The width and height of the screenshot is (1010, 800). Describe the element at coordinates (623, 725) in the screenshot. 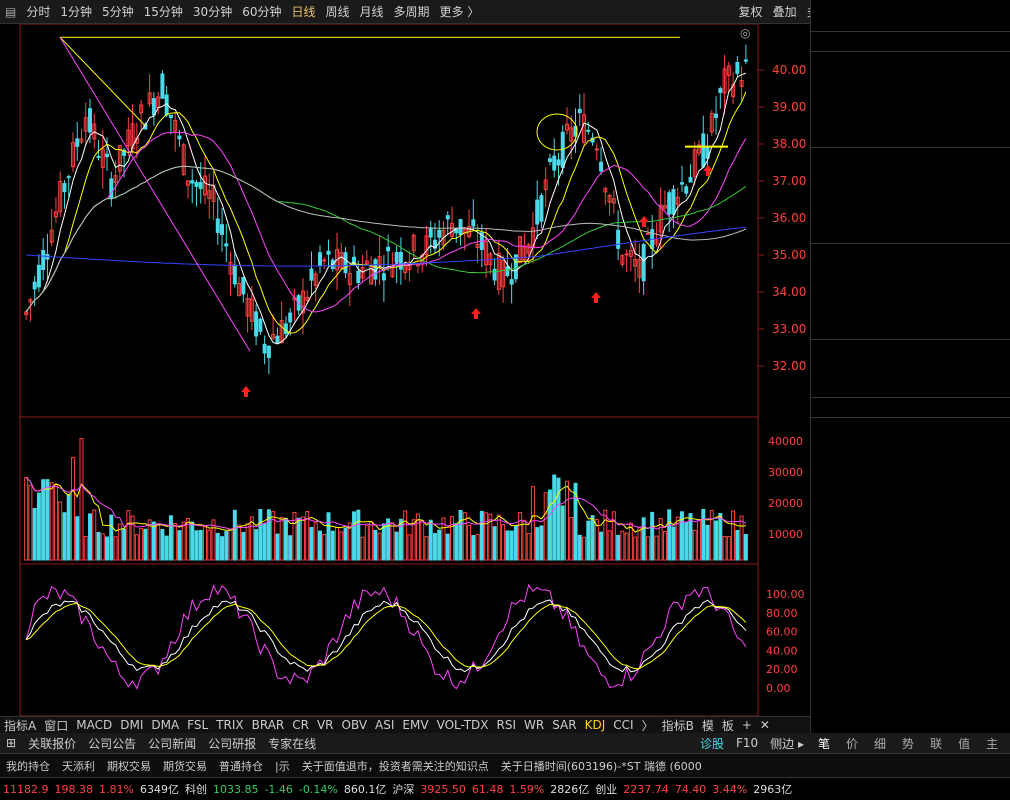

I see `indicator-tab: CCI` at that location.